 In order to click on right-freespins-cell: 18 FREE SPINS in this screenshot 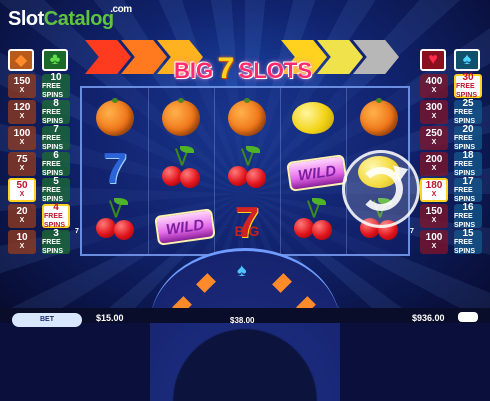, I will do `click(468, 163)`.